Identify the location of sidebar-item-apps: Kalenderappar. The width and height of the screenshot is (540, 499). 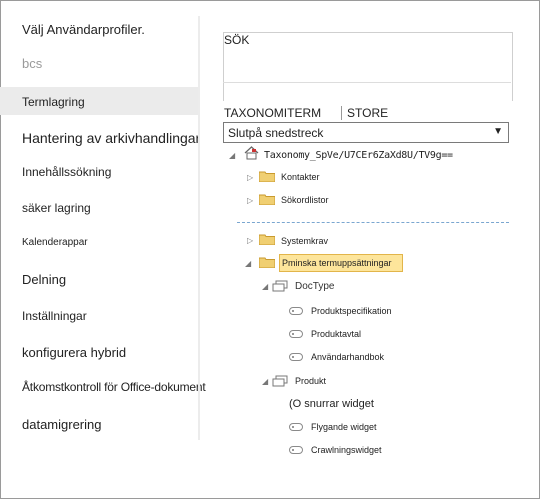
(99, 245).